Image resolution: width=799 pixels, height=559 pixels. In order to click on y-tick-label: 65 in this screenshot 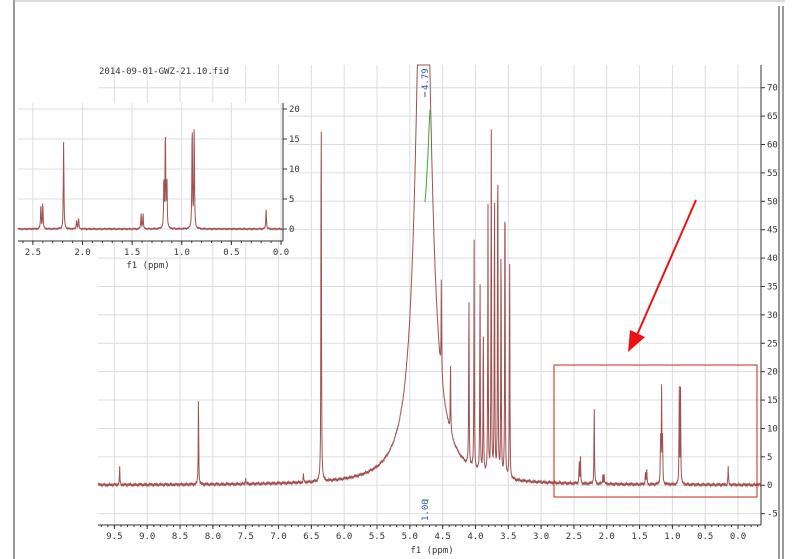, I will do `click(772, 117)`.